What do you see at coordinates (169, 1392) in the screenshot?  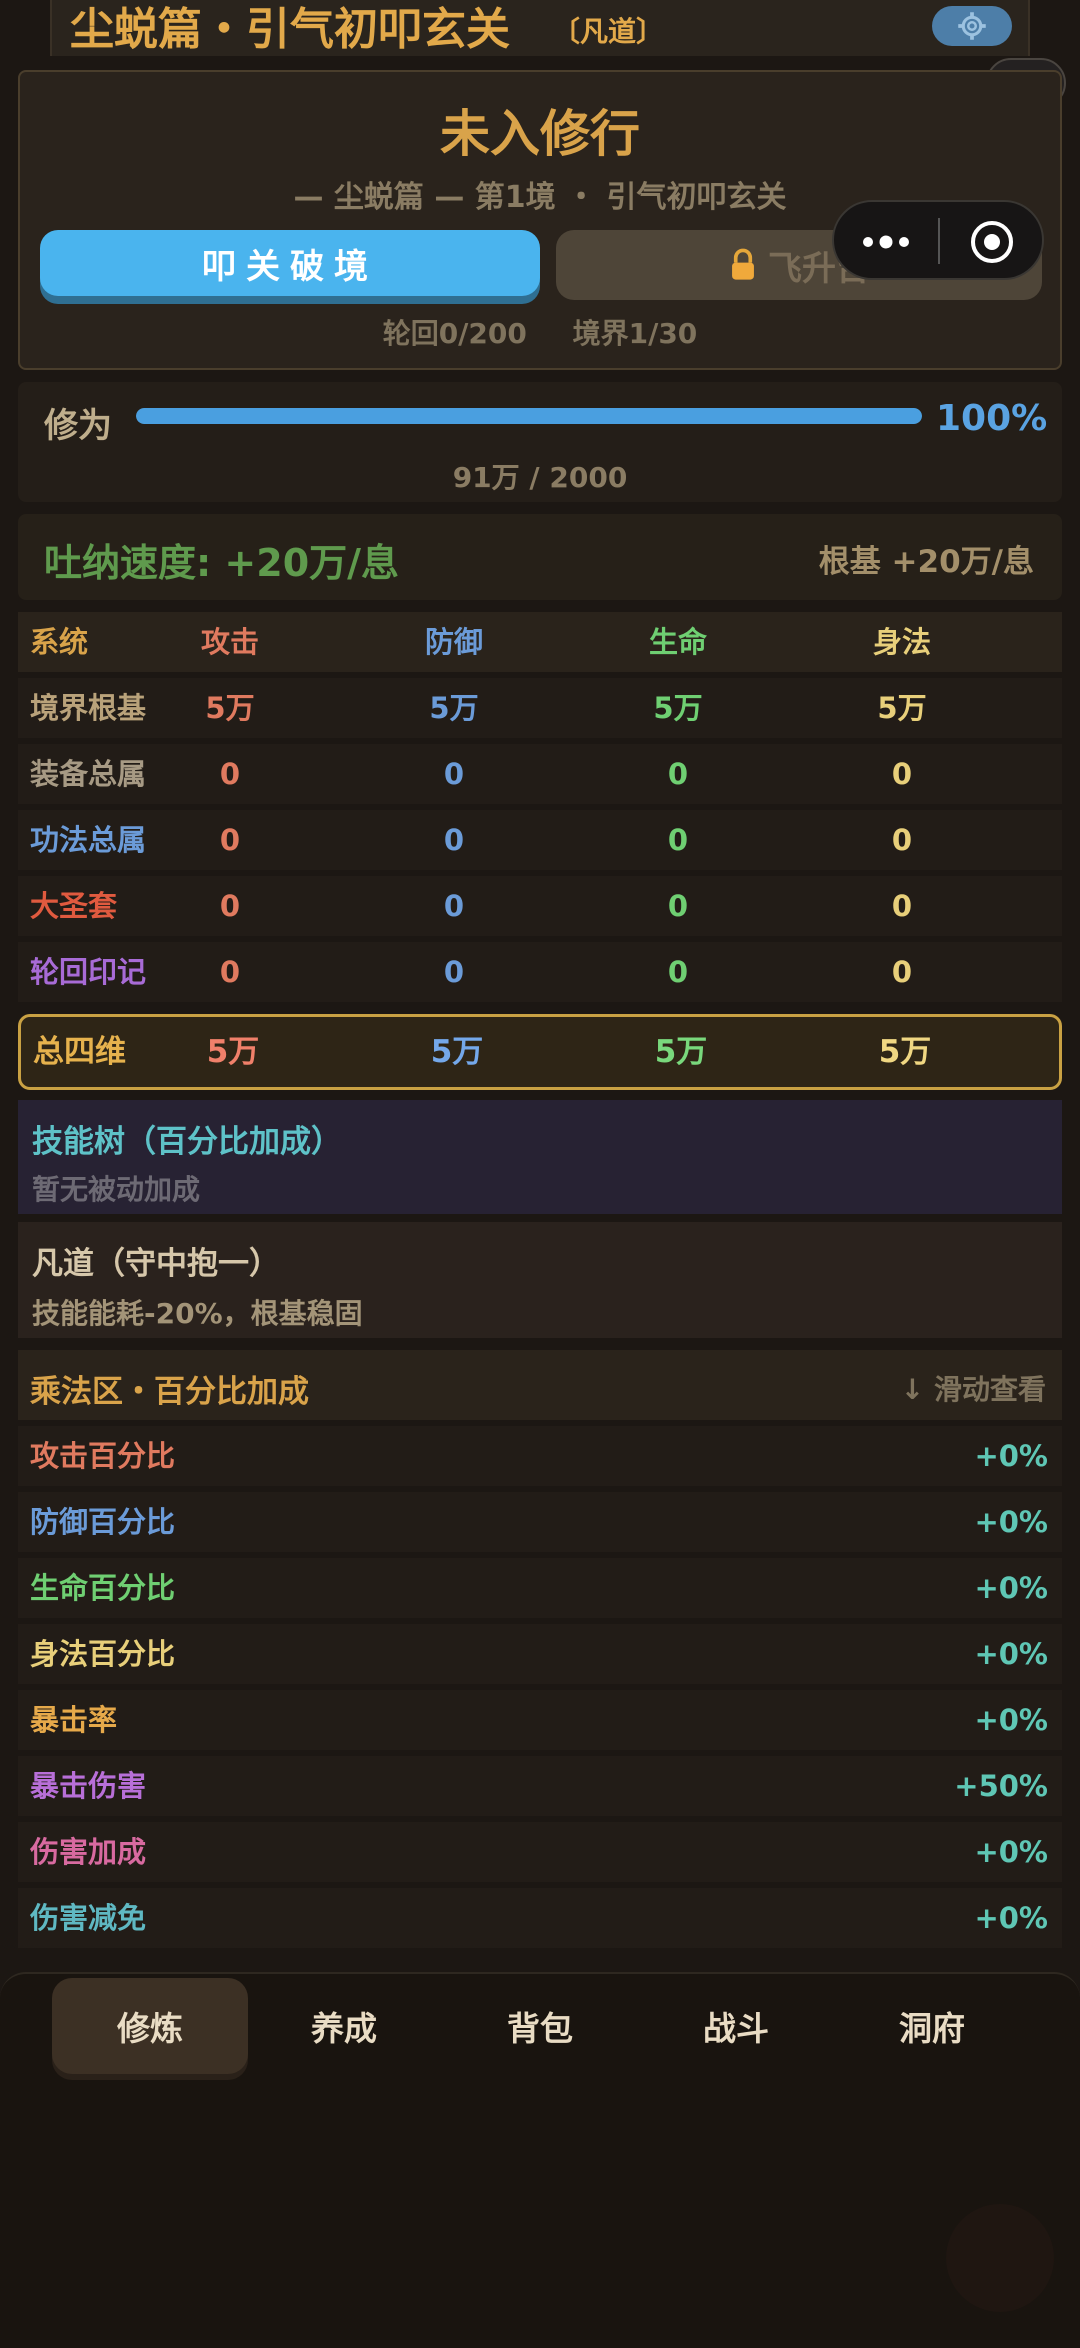 I see `multiplier-title: 乘法区・百分比加成` at bounding box center [169, 1392].